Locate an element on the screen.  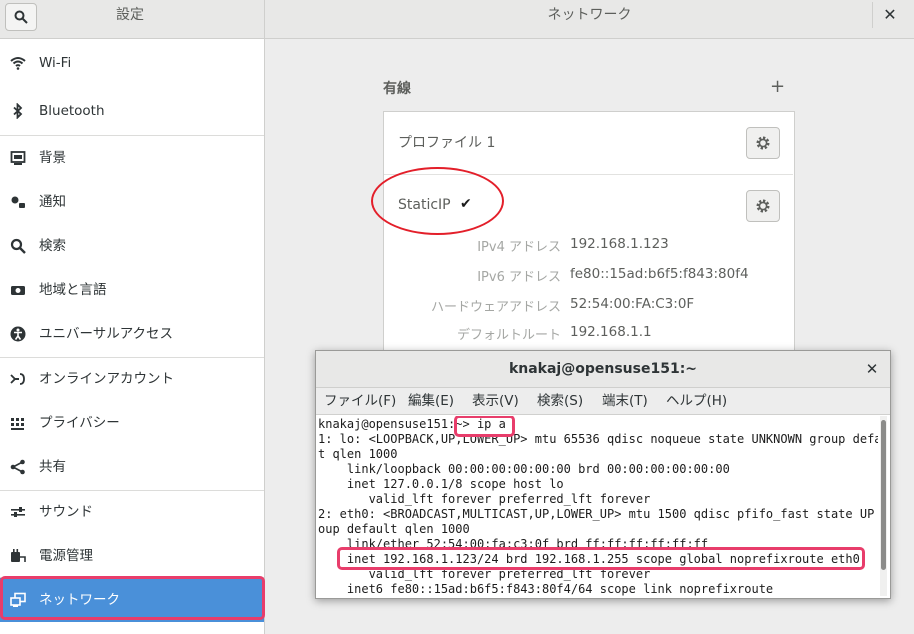
detail-key: IPv4 アドレス is located at coordinates (519, 247).